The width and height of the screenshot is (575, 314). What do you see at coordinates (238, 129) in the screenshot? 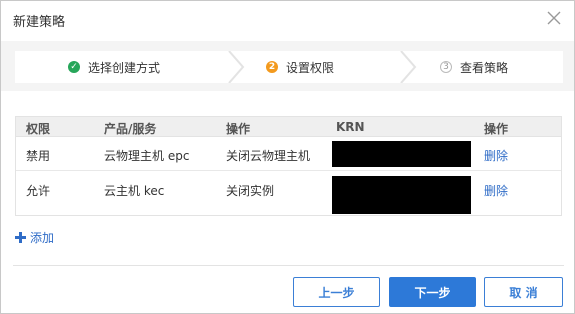
I see `header-operation: 操作` at bounding box center [238, 129].